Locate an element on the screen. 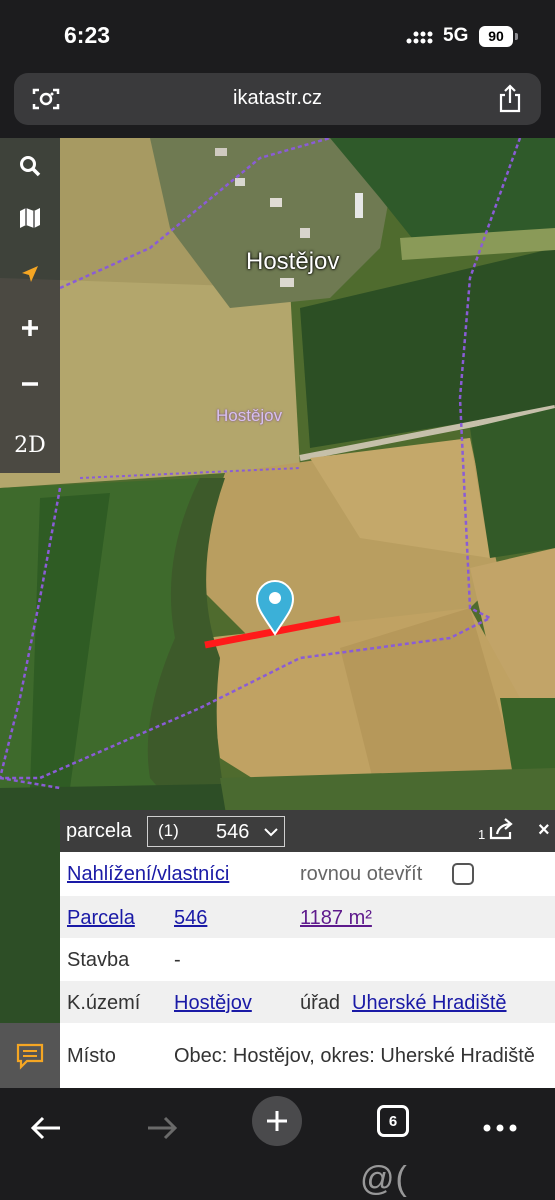  map-icon is located at coordinates (30, 218).